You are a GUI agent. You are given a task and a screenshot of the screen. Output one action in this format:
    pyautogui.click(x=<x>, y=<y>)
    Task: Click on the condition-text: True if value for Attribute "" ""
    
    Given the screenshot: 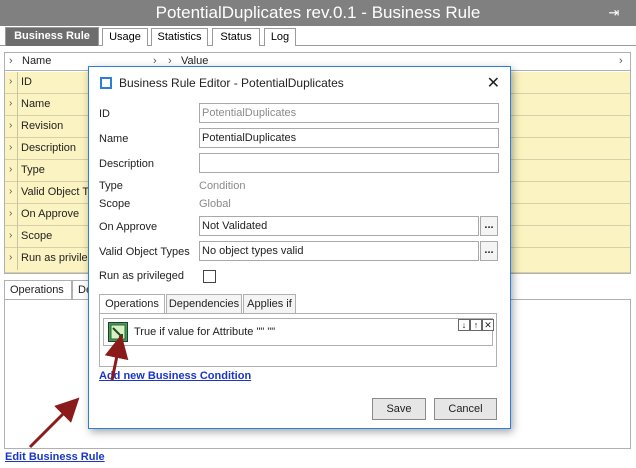 What is the action you would take?
    pyautogui.click(x=205, y=332)
    